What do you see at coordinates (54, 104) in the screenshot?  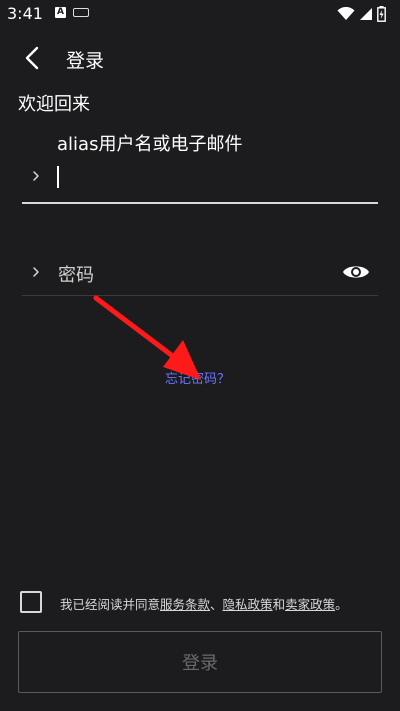 I see `welcome-text: 欢迎回来` at bounding box center [54, 104].